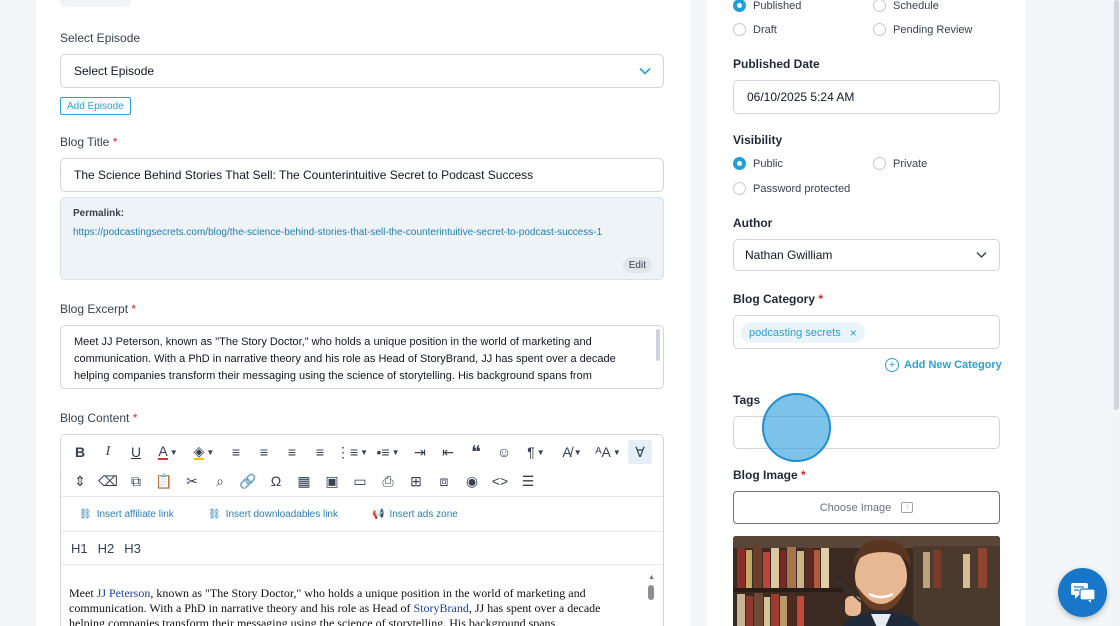 The height and width of the screenshot is (626, 1120). What do you see at coordinates (95, 106) in the screenshot?
I see `add-episode-button: Add Episode` at bounding box center [95, 106].